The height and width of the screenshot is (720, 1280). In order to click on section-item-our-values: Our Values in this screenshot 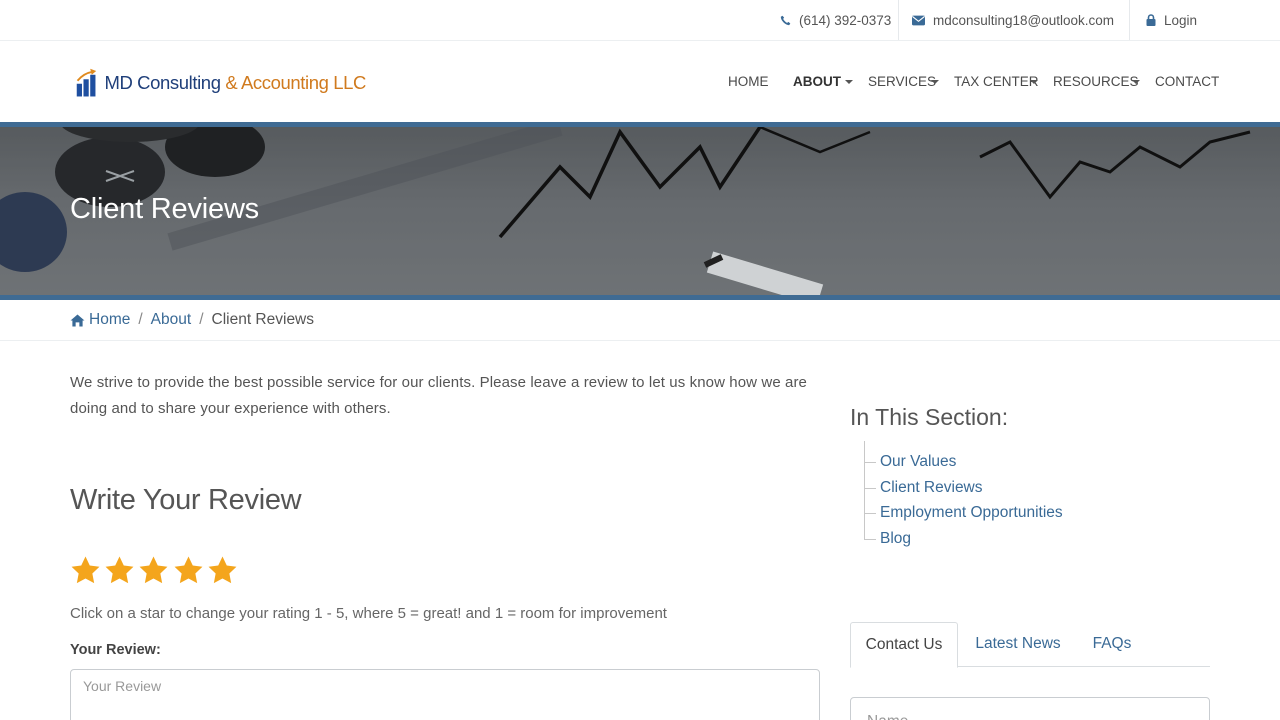, I will do `click(1014, 462)`.